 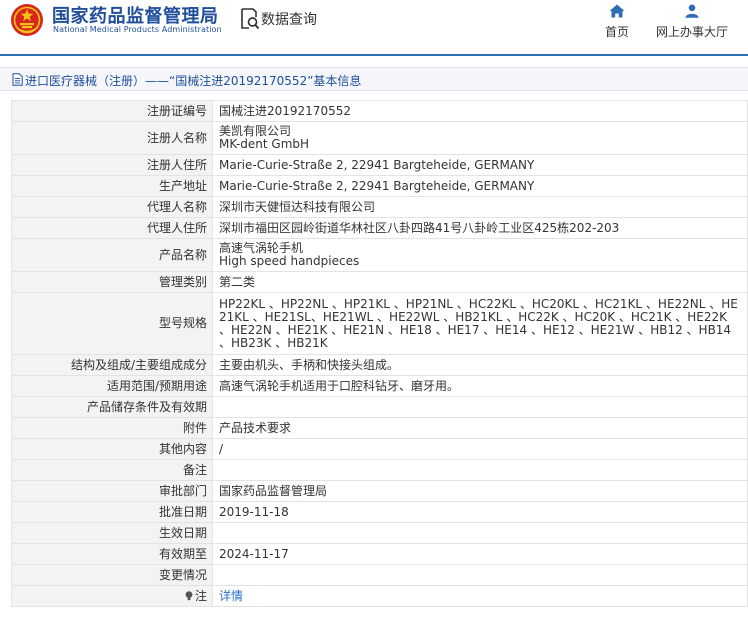 What do you see at coordinates (692, 22) in the screenshot?
I see `nav-online-service-hall: 网上办事大厅` at bounding box center [692, 22].